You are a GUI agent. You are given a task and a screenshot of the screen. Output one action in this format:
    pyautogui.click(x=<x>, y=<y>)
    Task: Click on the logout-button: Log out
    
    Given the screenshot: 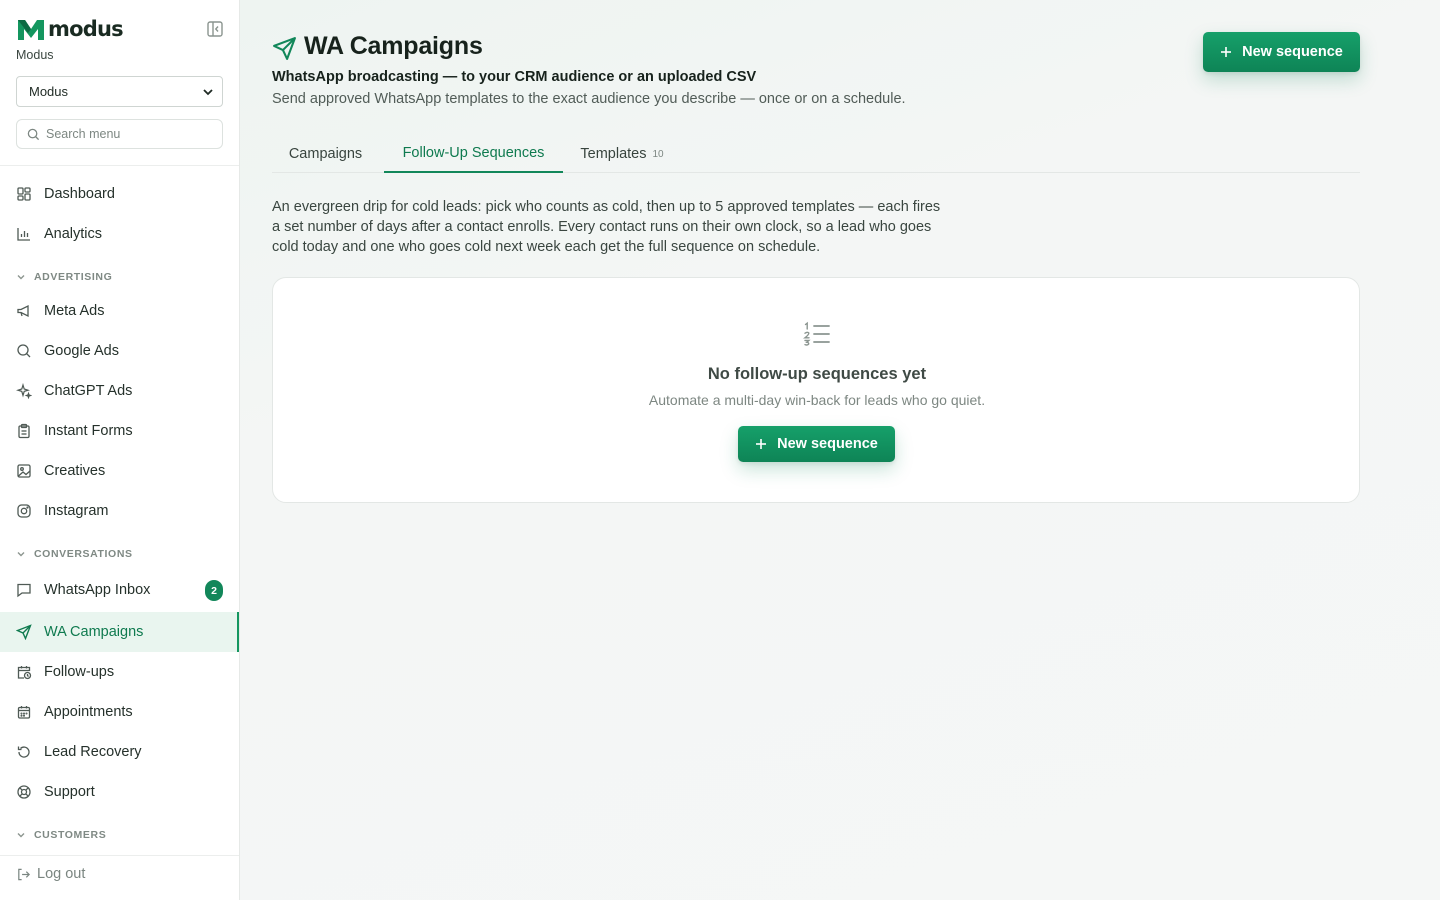 What is the action you would take?
    pyautogui.click(x=50, y=874)
    